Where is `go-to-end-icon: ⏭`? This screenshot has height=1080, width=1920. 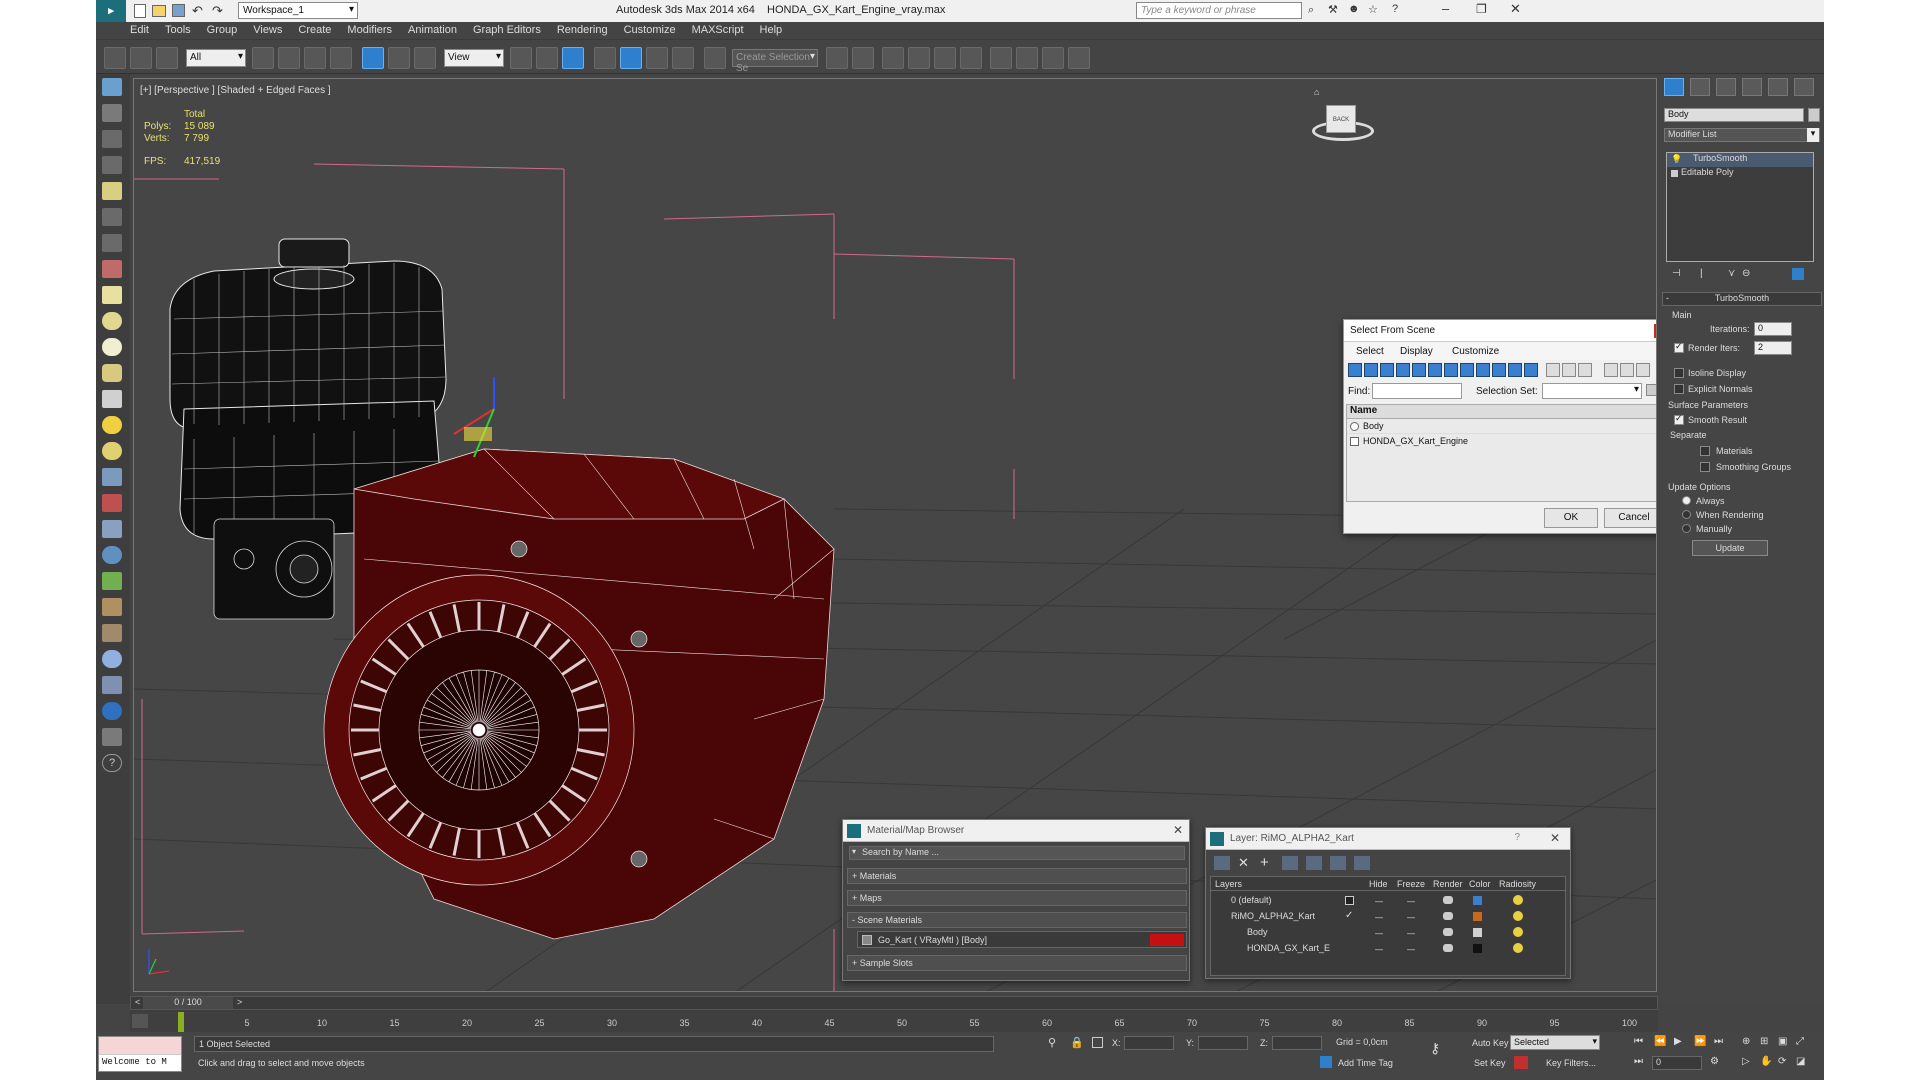 go-to-end-icon: ⏭ is located at coordinates (1718, 1041).